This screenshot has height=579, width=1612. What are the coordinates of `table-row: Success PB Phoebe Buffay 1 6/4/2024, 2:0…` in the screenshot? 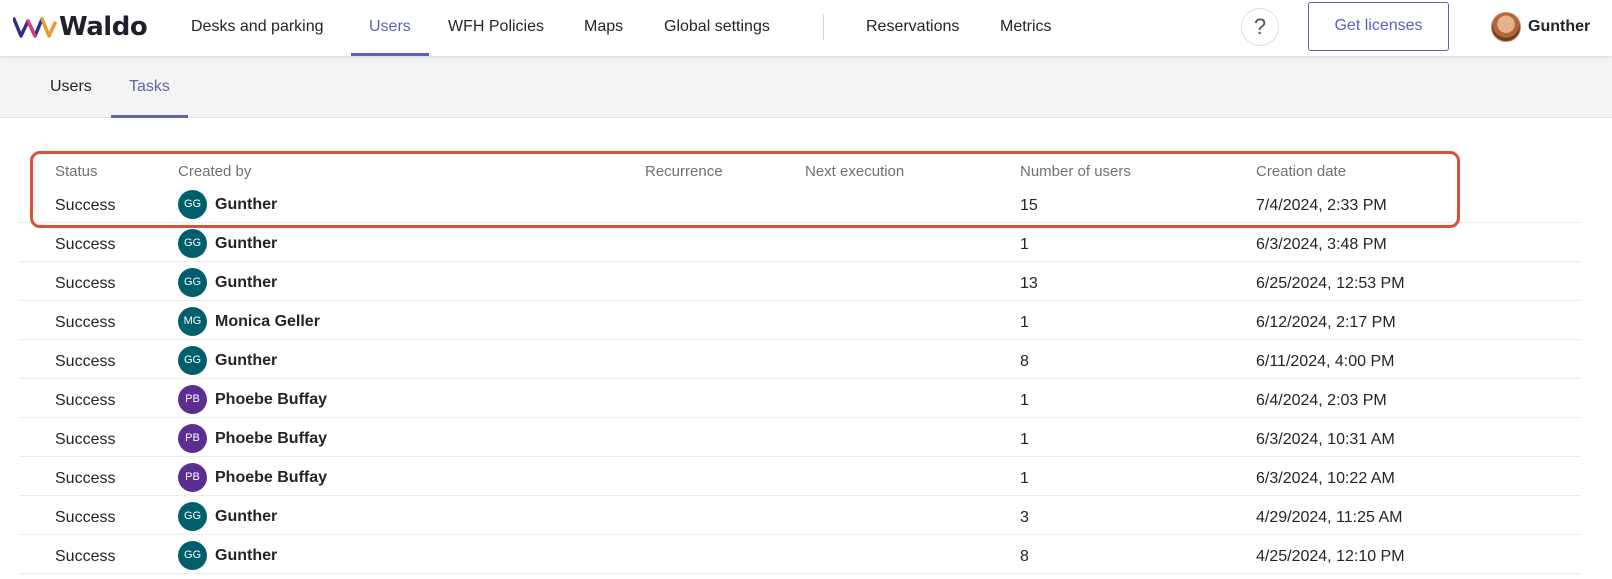 It's located at (800, 398).